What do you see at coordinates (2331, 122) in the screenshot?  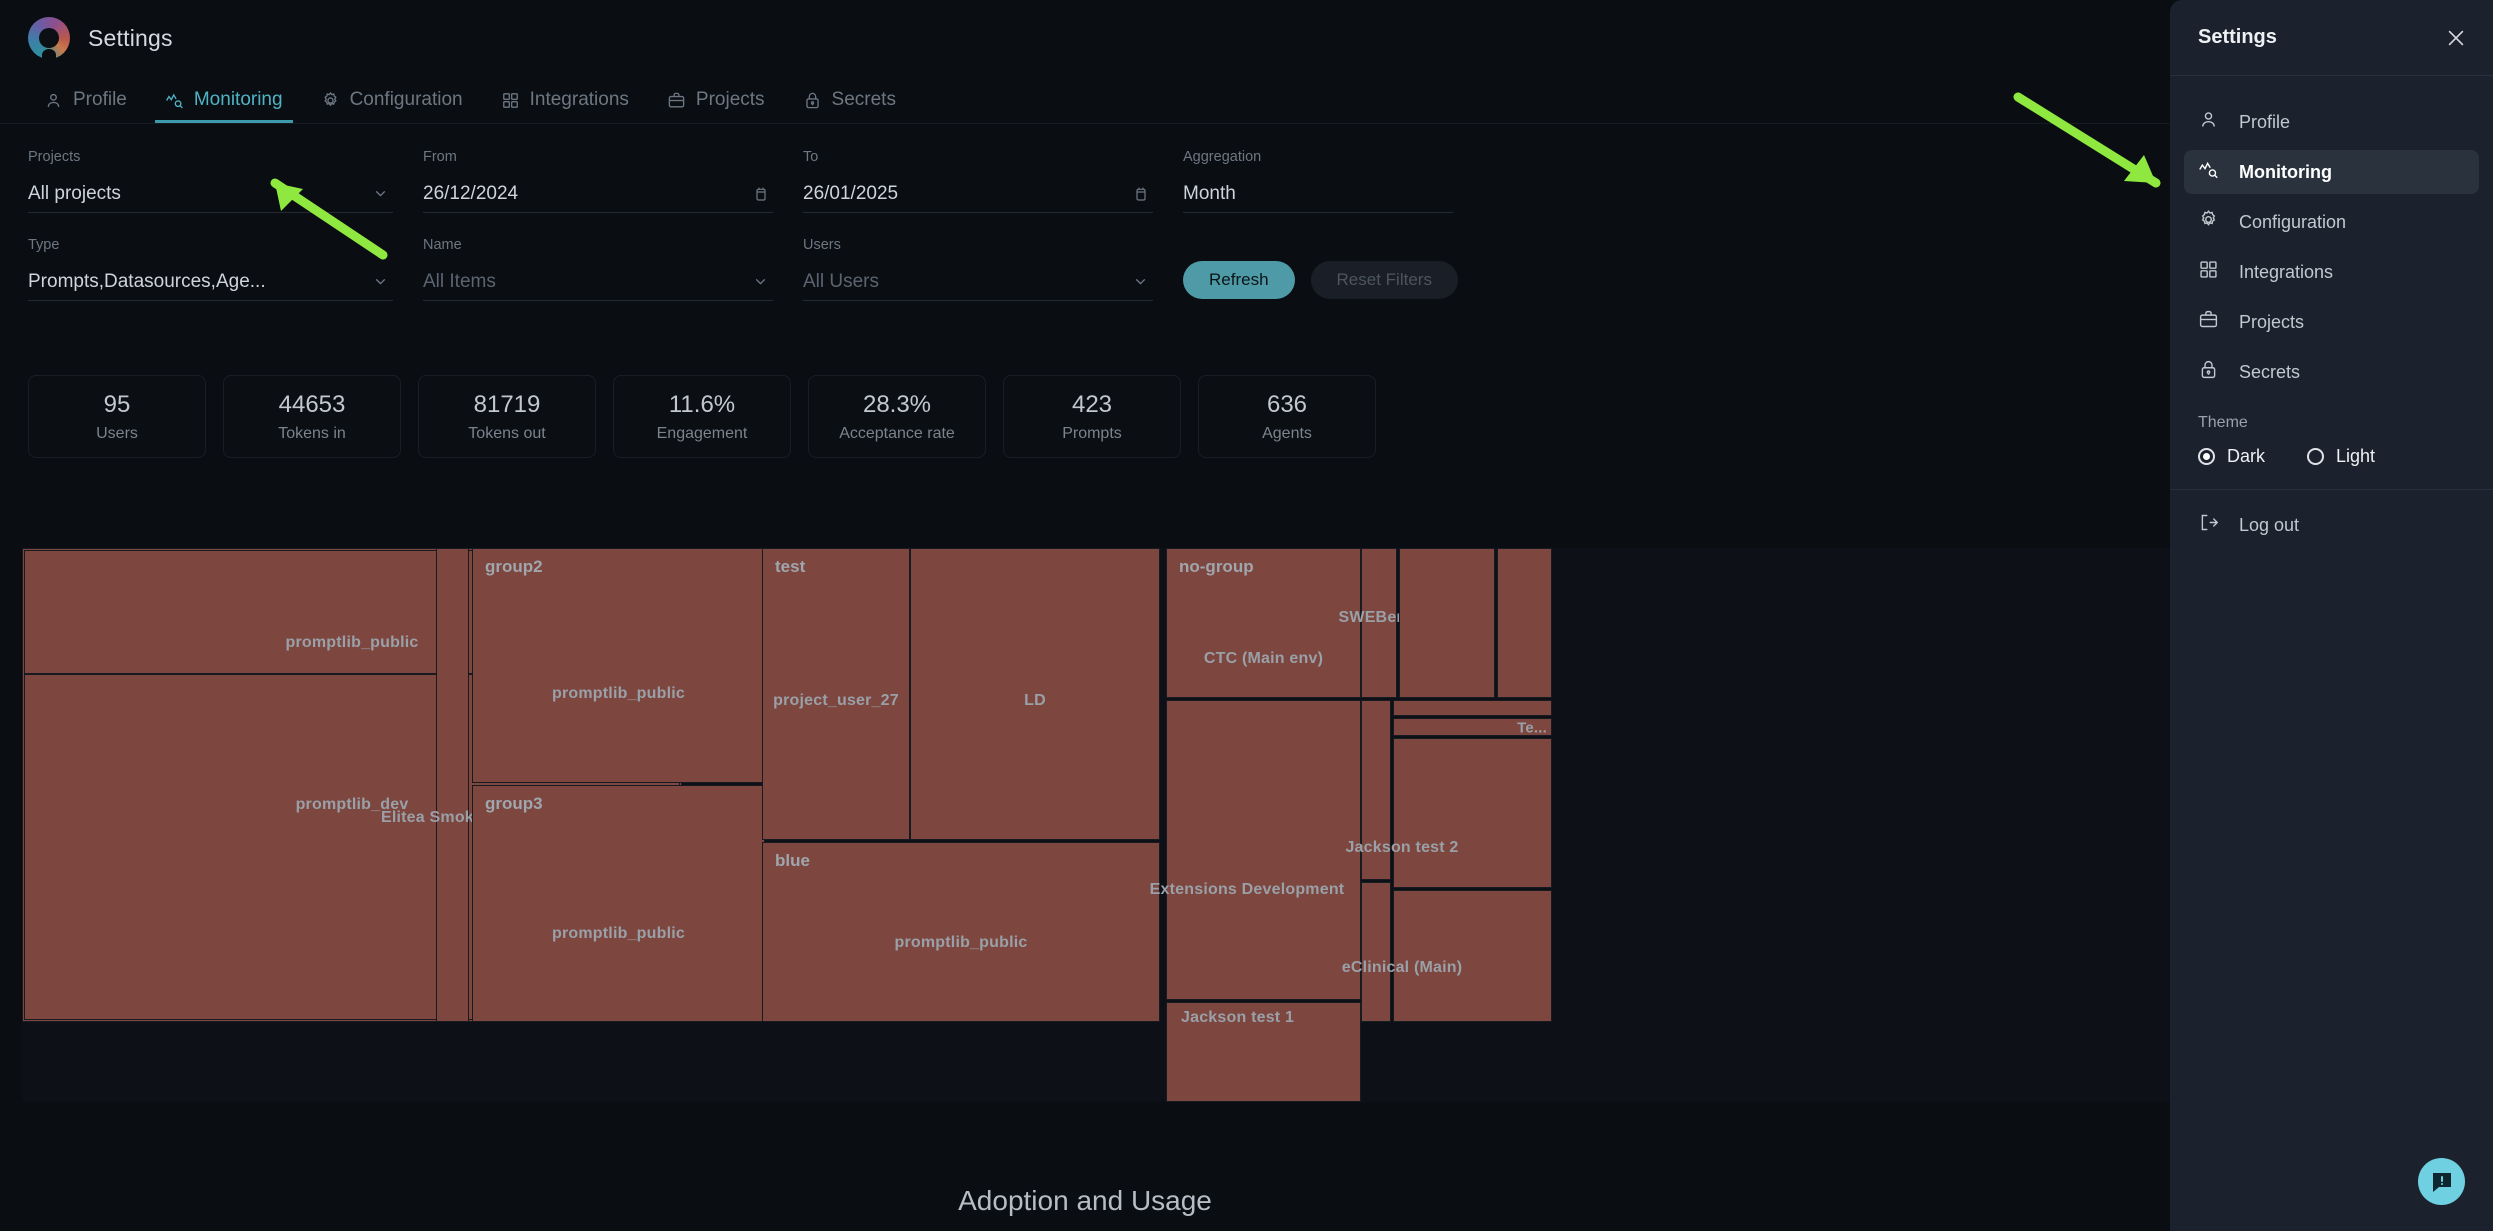 I see `sidebar-item-profile: Profile` at bounding box center [2331, 122].